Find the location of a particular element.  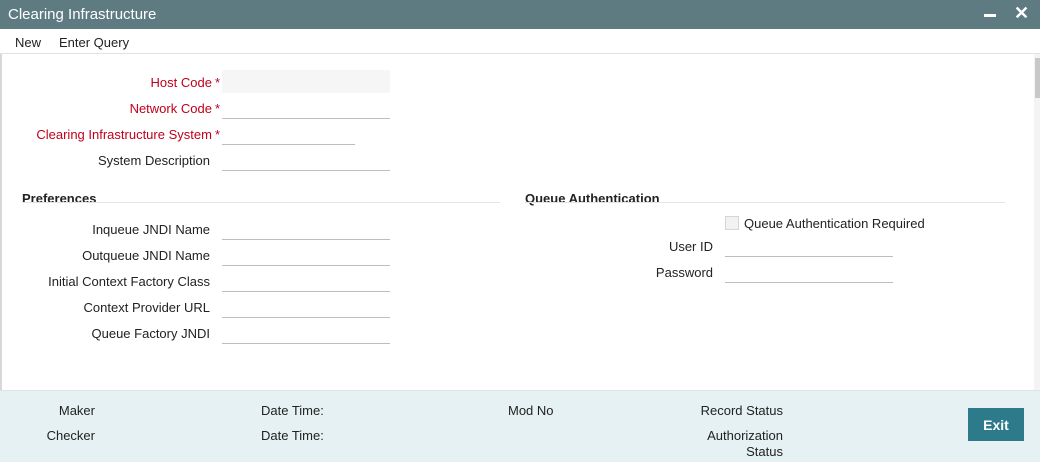

close-icon: ✕ is located at coordinates (1021, 13).